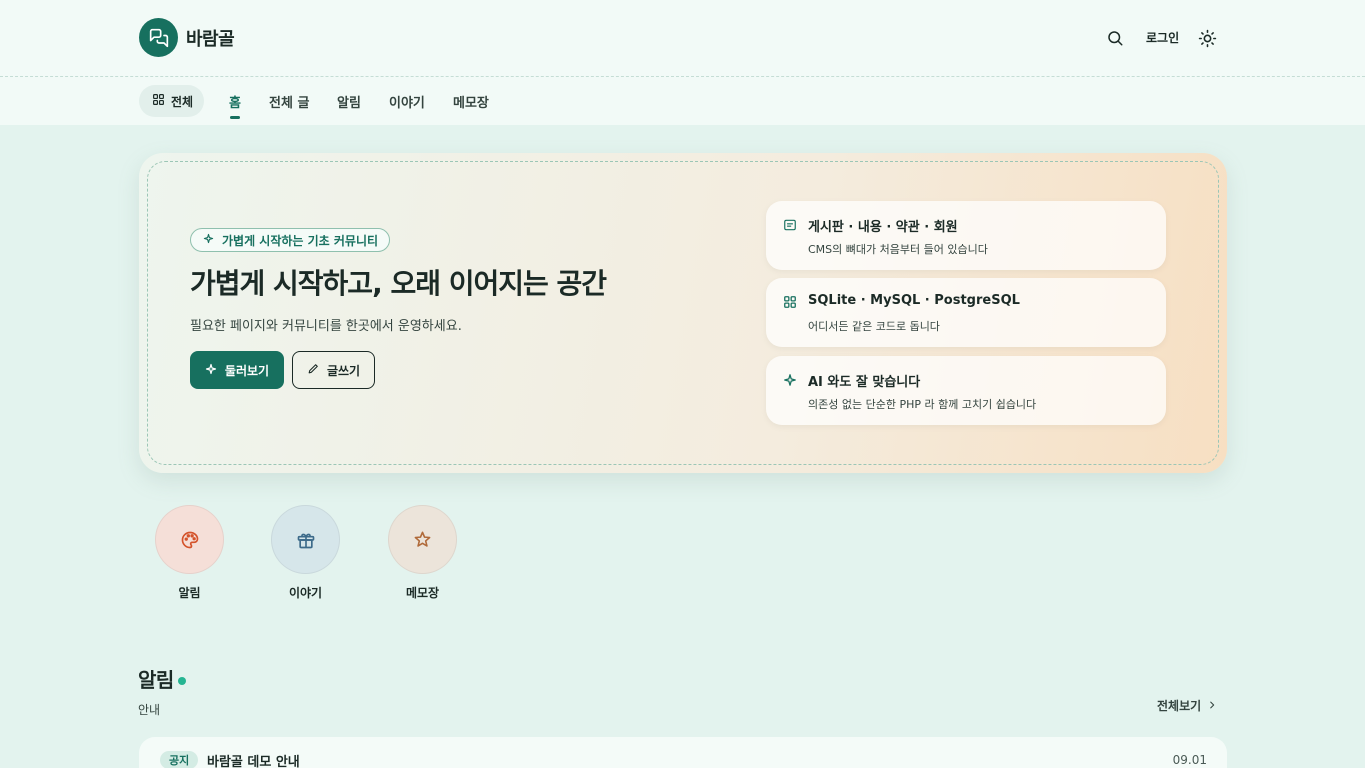 Image resolution: width=1365 pixels, height=768 pixels. What do you see at coordinates (682, 38) in the screenshot?
I see `top-bar: 바람골 로그인` at bounding box center [682, 38].